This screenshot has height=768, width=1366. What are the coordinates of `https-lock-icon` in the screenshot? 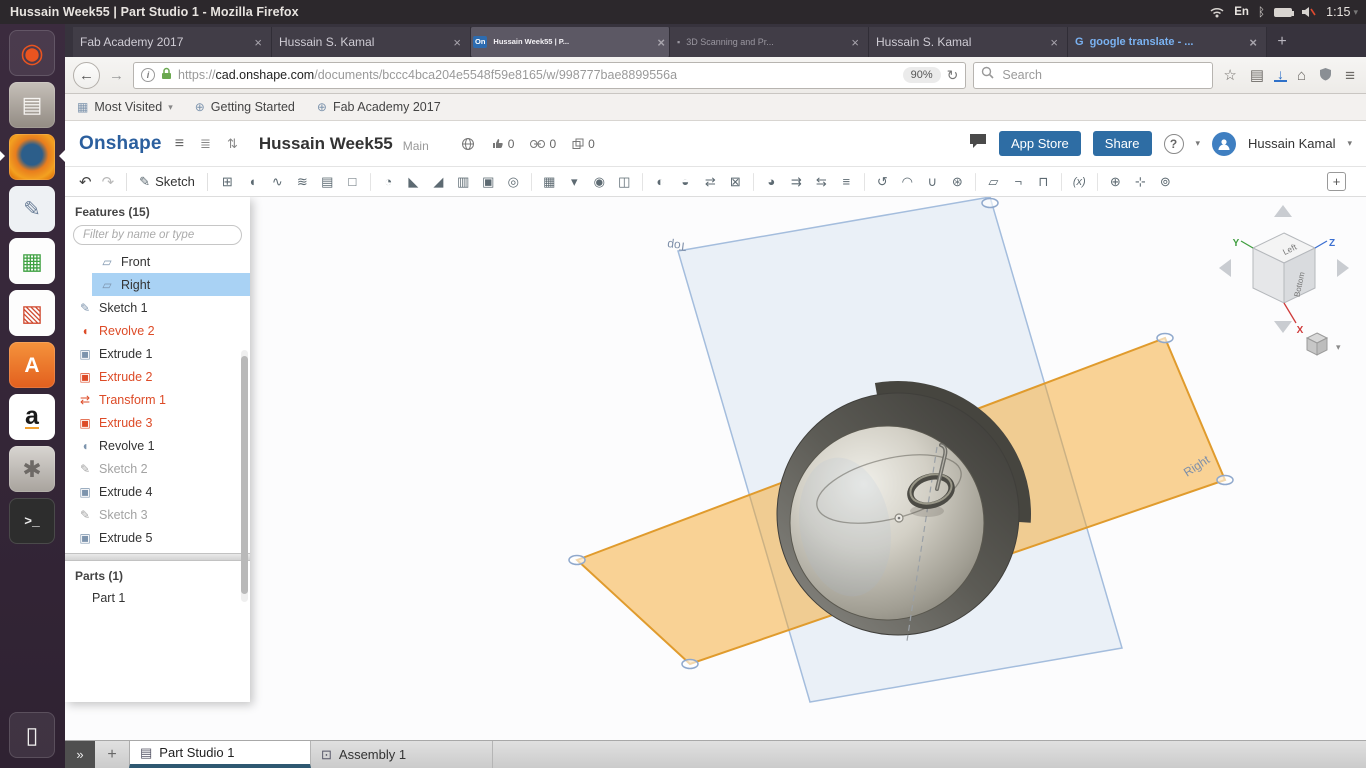 It's located at (166, 75).